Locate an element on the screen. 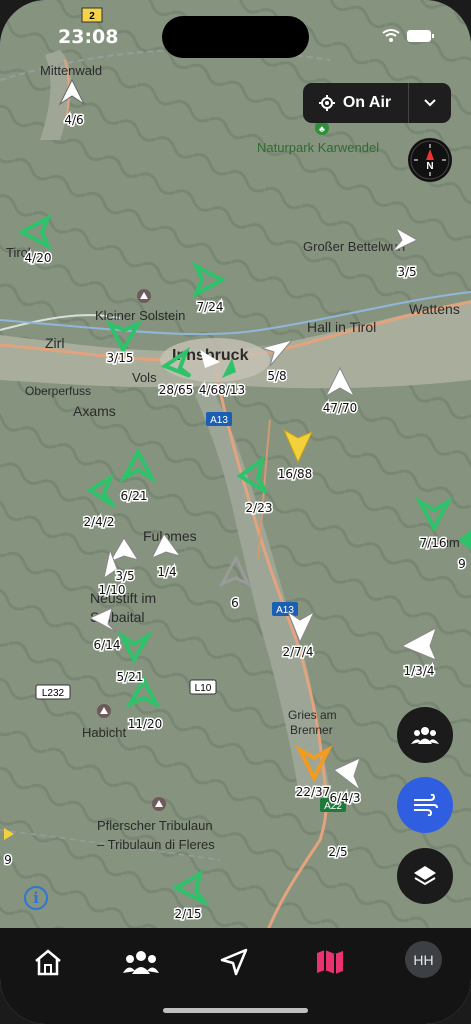 The height and width of the screenshot is (1024, 471). on-air-control: On Air is located at coordinates (377, 103).